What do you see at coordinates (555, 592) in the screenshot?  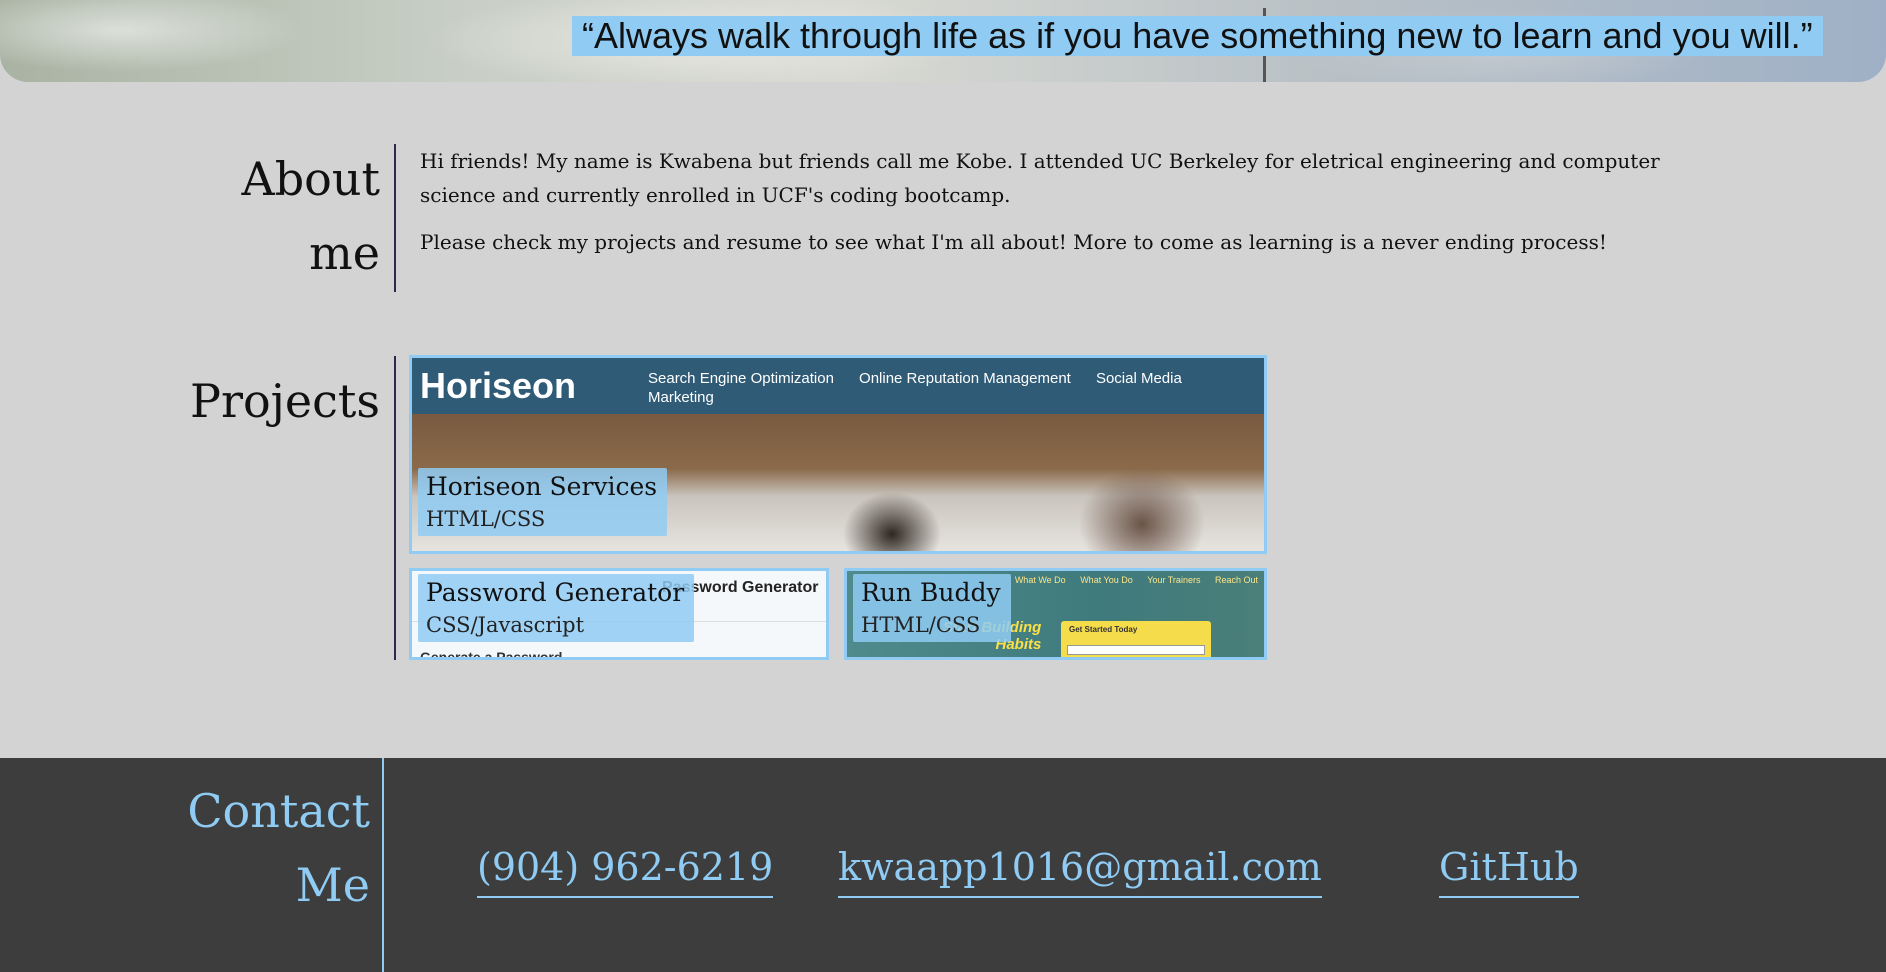 I see `project-title: Password Generator` at bounding box center [555, 592].